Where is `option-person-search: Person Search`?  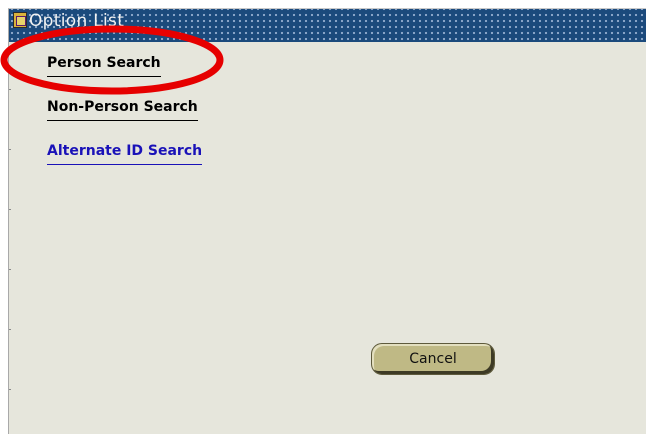 option-person-search: Person Search is located at coordinates (104, 65).